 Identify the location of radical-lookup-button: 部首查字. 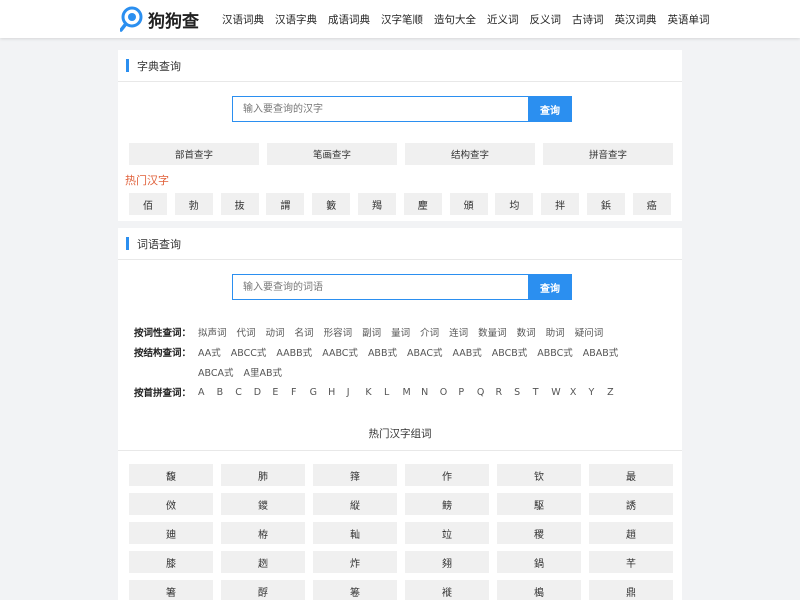
(194, 154).